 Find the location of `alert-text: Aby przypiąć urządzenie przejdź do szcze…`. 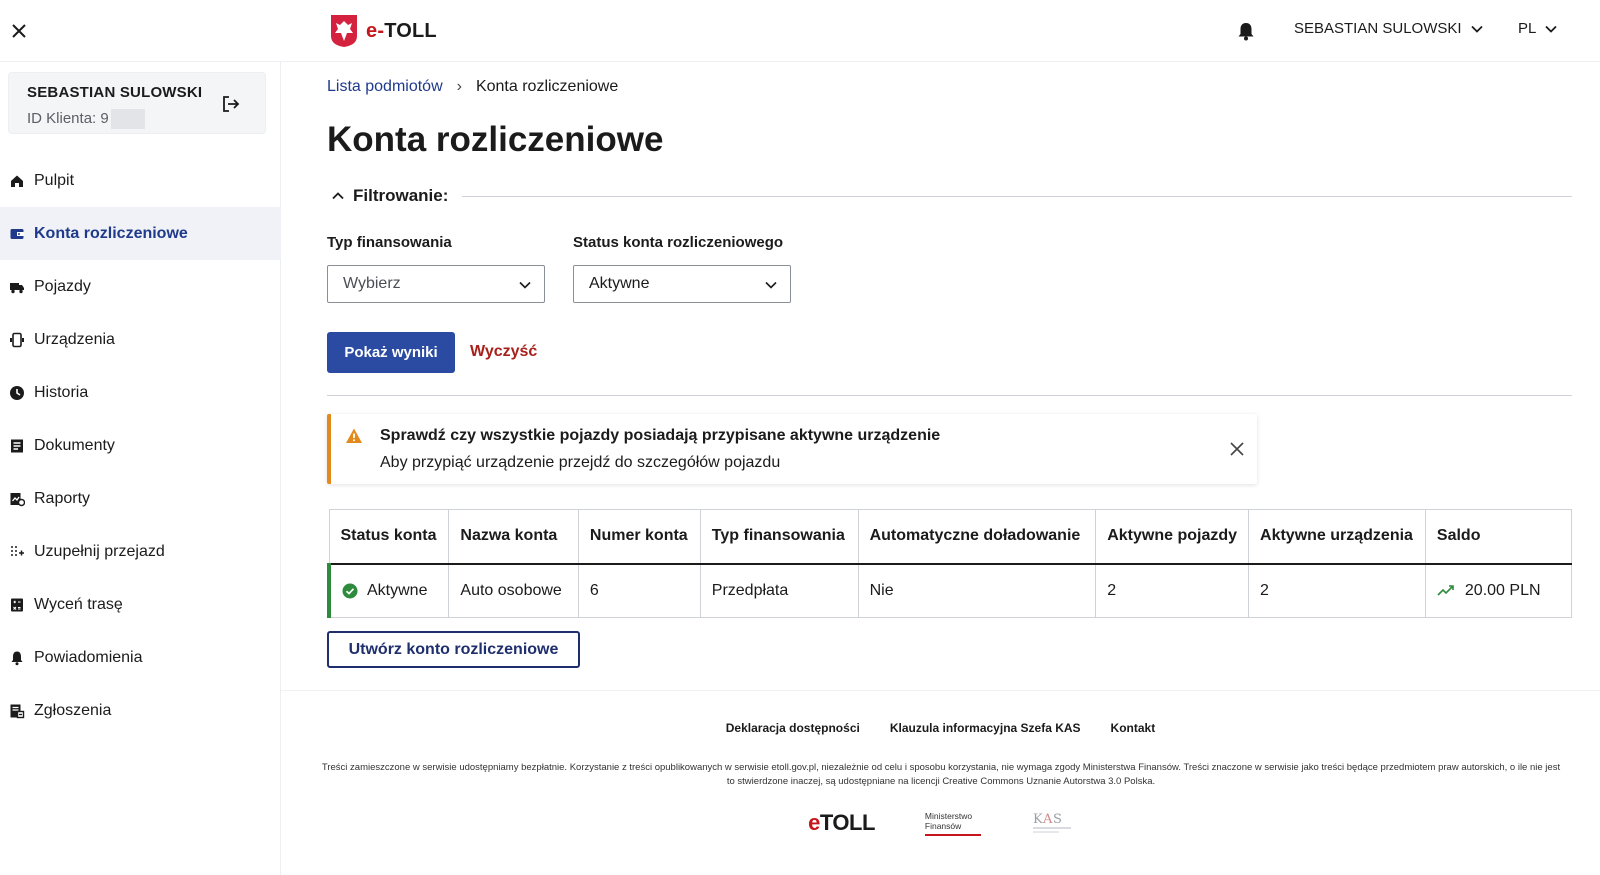

alert-text: Aby przypiąć urządzenie przejdź do szcze… is located at coordinates (580, 462).